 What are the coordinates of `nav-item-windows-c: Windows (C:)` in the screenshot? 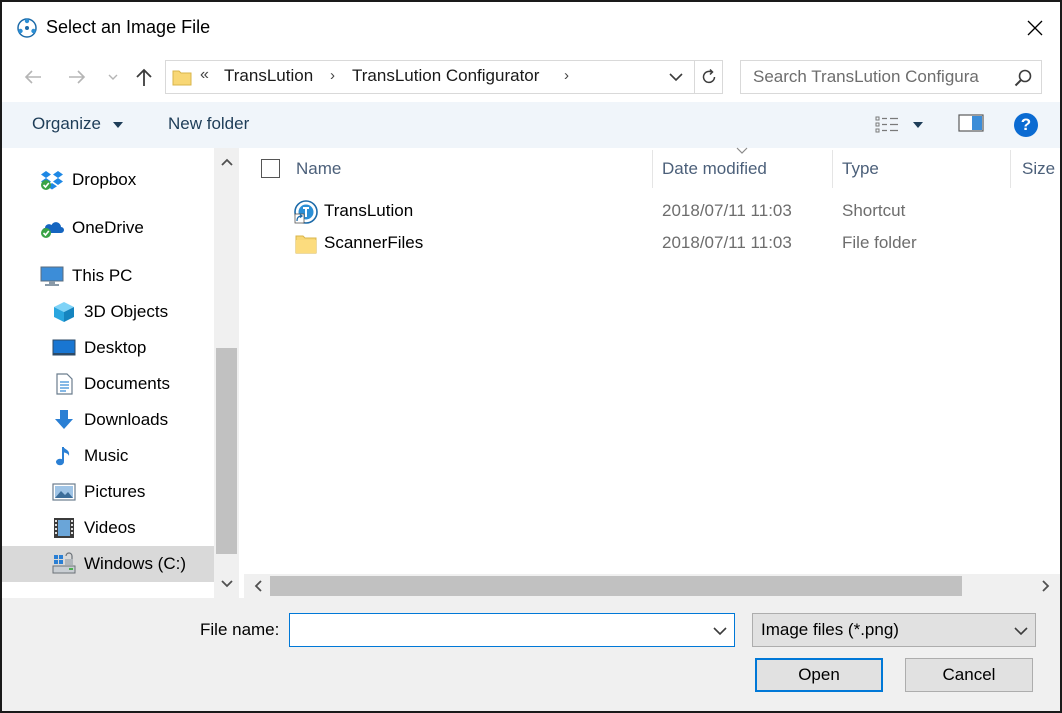 It's located at (108, 564).